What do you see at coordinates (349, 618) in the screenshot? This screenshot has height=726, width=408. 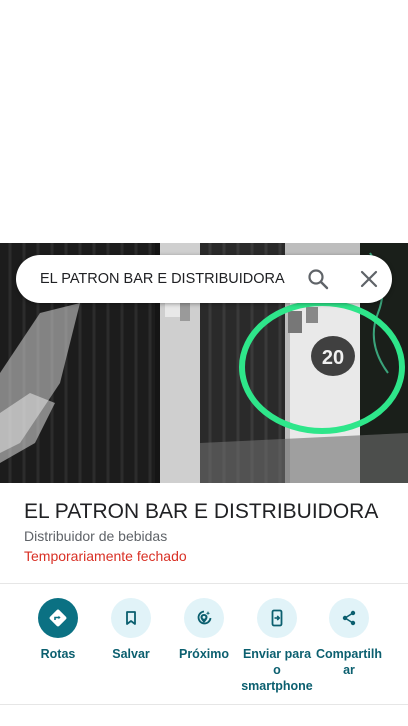 I see `share-icon` at bounding box center [349, 618].